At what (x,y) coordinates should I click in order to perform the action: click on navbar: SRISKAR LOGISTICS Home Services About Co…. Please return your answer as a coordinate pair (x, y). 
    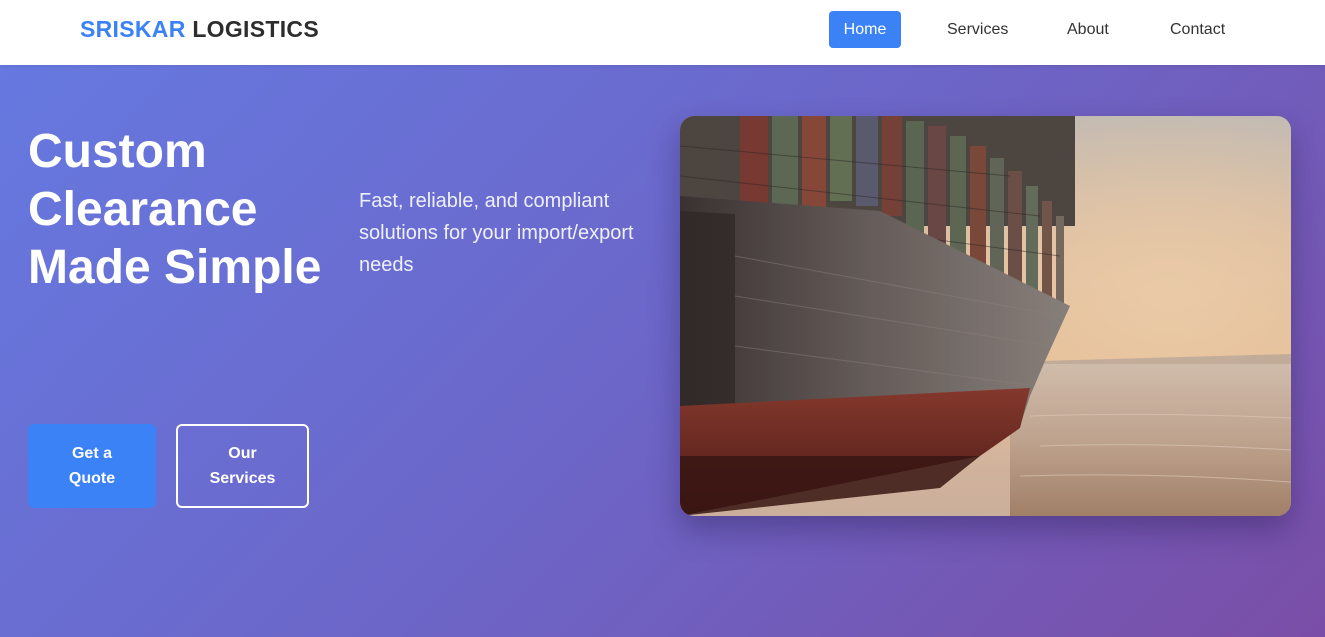
    Looking at the image, I should click on (662, 32).